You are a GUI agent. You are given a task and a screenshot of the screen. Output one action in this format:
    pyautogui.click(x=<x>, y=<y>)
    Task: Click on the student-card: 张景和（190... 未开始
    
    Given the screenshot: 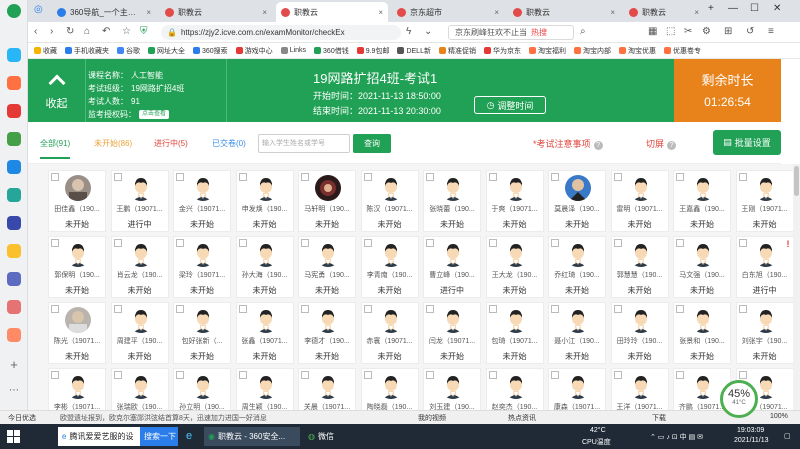 What is the action you would take?
    pyautogui.click(x=702, y=333)
    